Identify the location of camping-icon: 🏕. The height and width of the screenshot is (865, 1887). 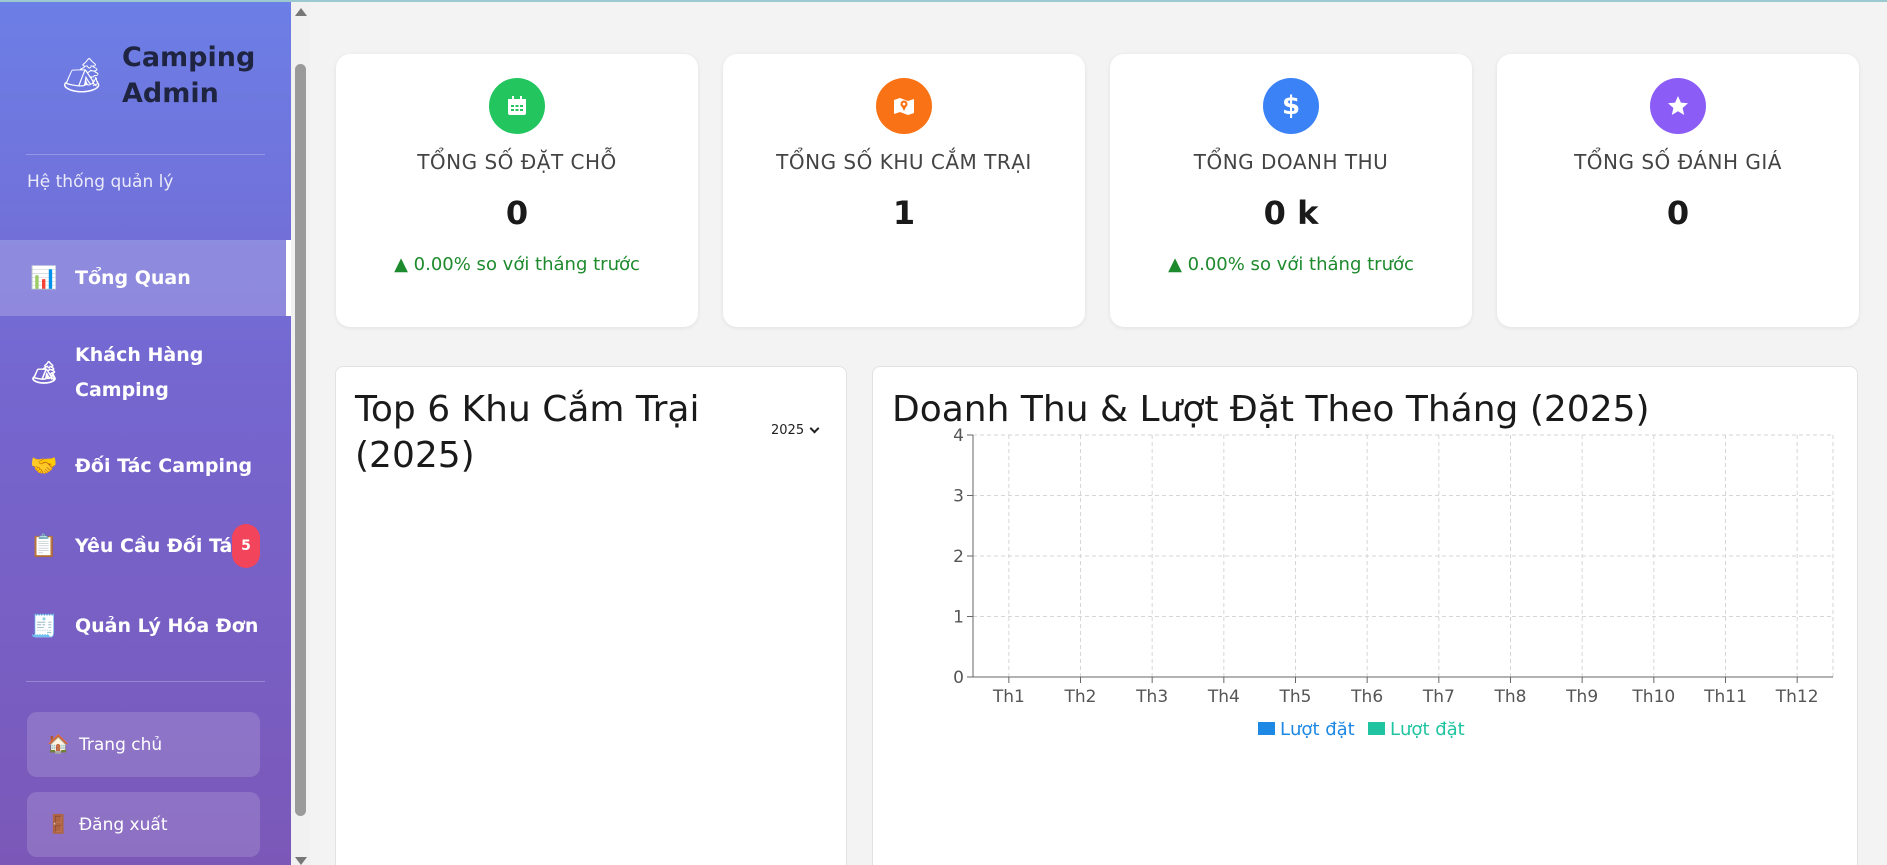
(44, 373).